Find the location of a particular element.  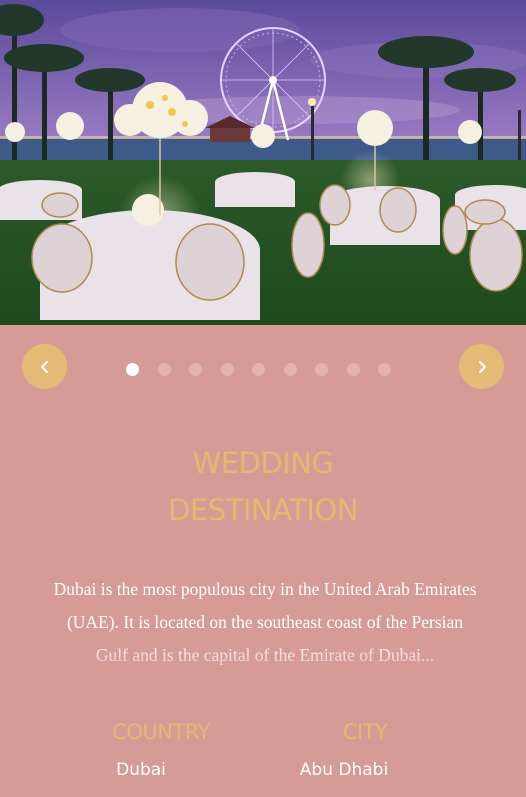

city-info: CITY Abu Dhabi is located at coordinates (365, 750).